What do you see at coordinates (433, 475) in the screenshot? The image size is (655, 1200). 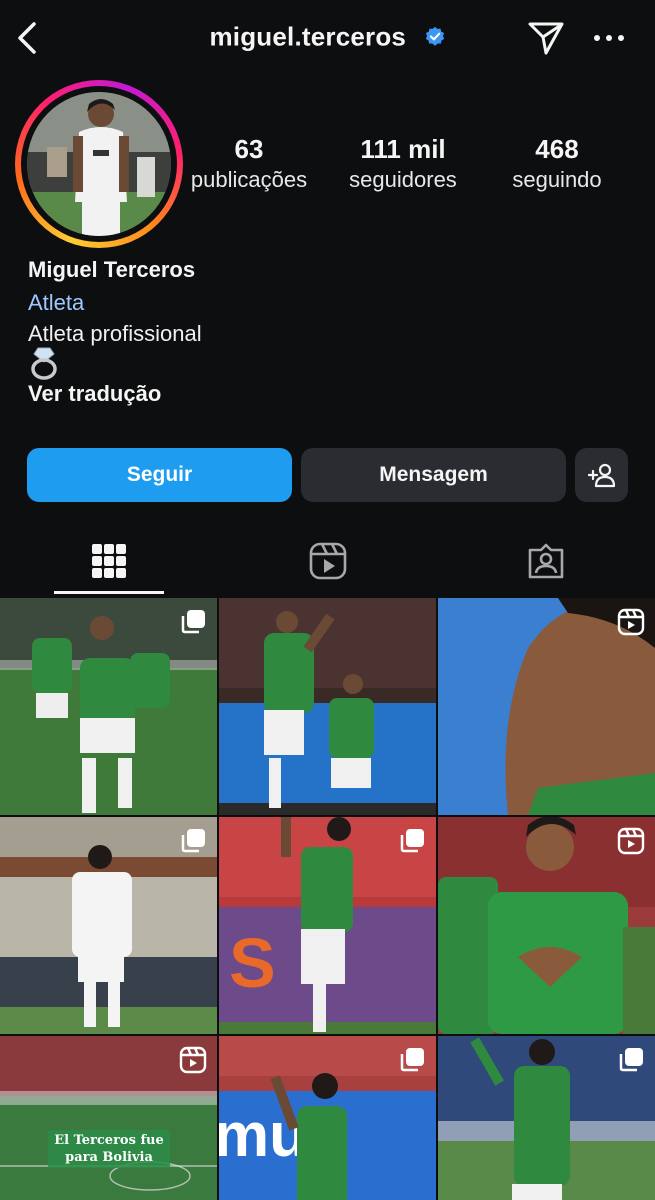 I see `message-button: Mensagem` at bounding box center [433, 475].